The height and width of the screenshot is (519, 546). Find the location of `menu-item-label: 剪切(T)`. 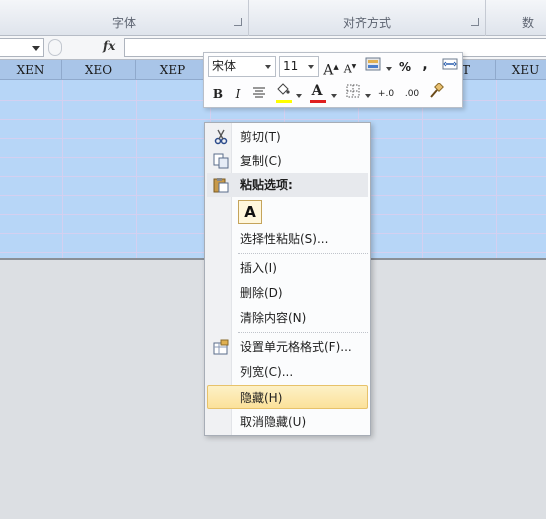

menu-item-label: 剪切(T) is located at coordinates (260, 137).